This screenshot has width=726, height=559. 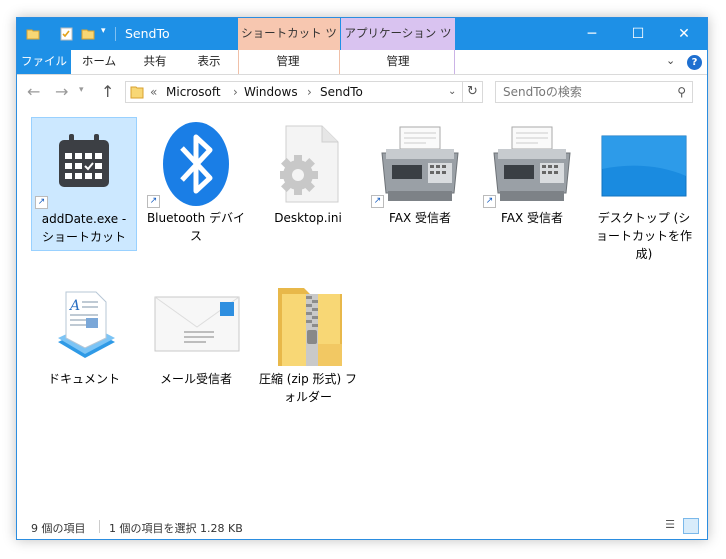 I want to click on back-arrow-icon: ←, so click(x=34, y=91).